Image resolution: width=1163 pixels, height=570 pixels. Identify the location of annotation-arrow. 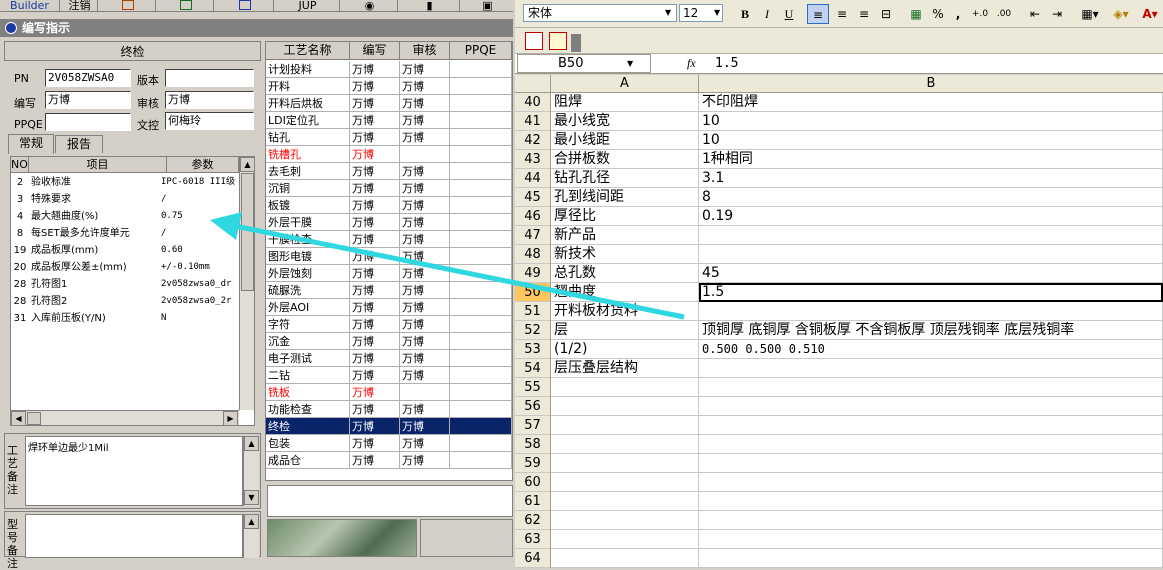
(447, 266).